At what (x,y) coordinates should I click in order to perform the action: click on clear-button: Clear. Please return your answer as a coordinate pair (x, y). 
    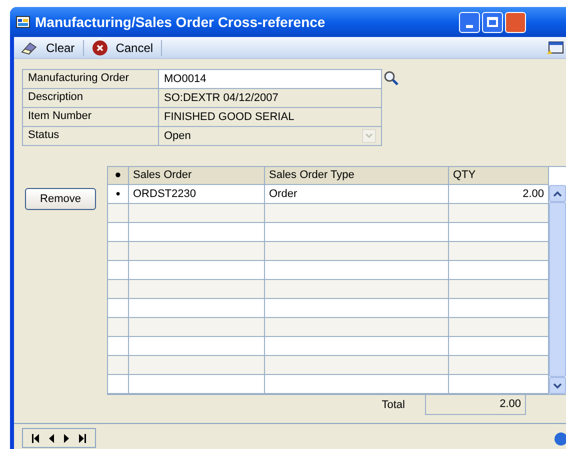
    Looking at the image, I should click on (47, 47).